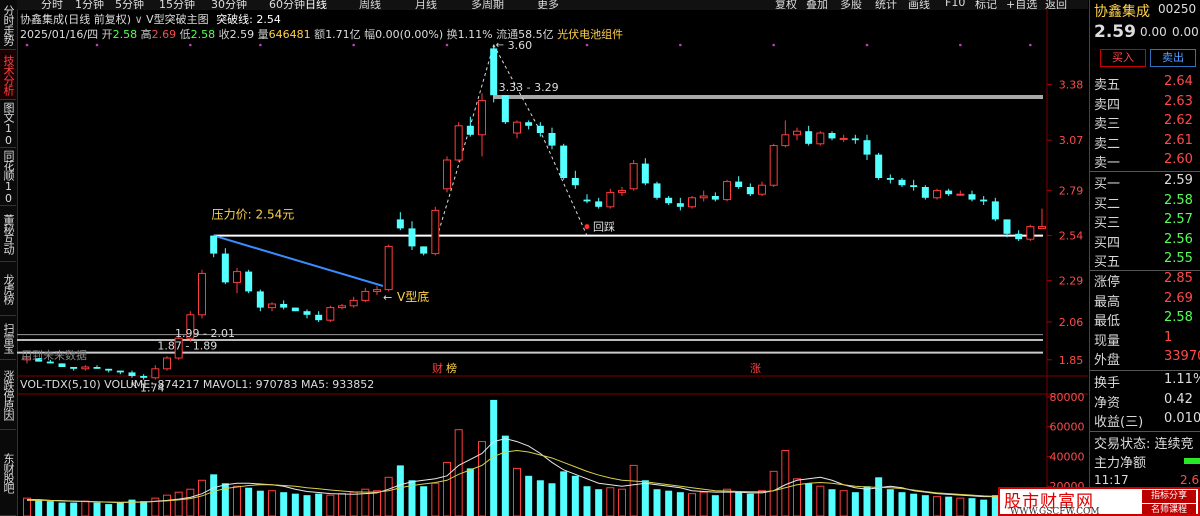 This screenshot has width=1200, height=516. What do you see at coordinates (1099, 501) in the screenshot?
I see `watermark-logo: 股市财富网 WWW.GSCFW.COM 指标分享 名师课程` at bounding box center [1099, 501].